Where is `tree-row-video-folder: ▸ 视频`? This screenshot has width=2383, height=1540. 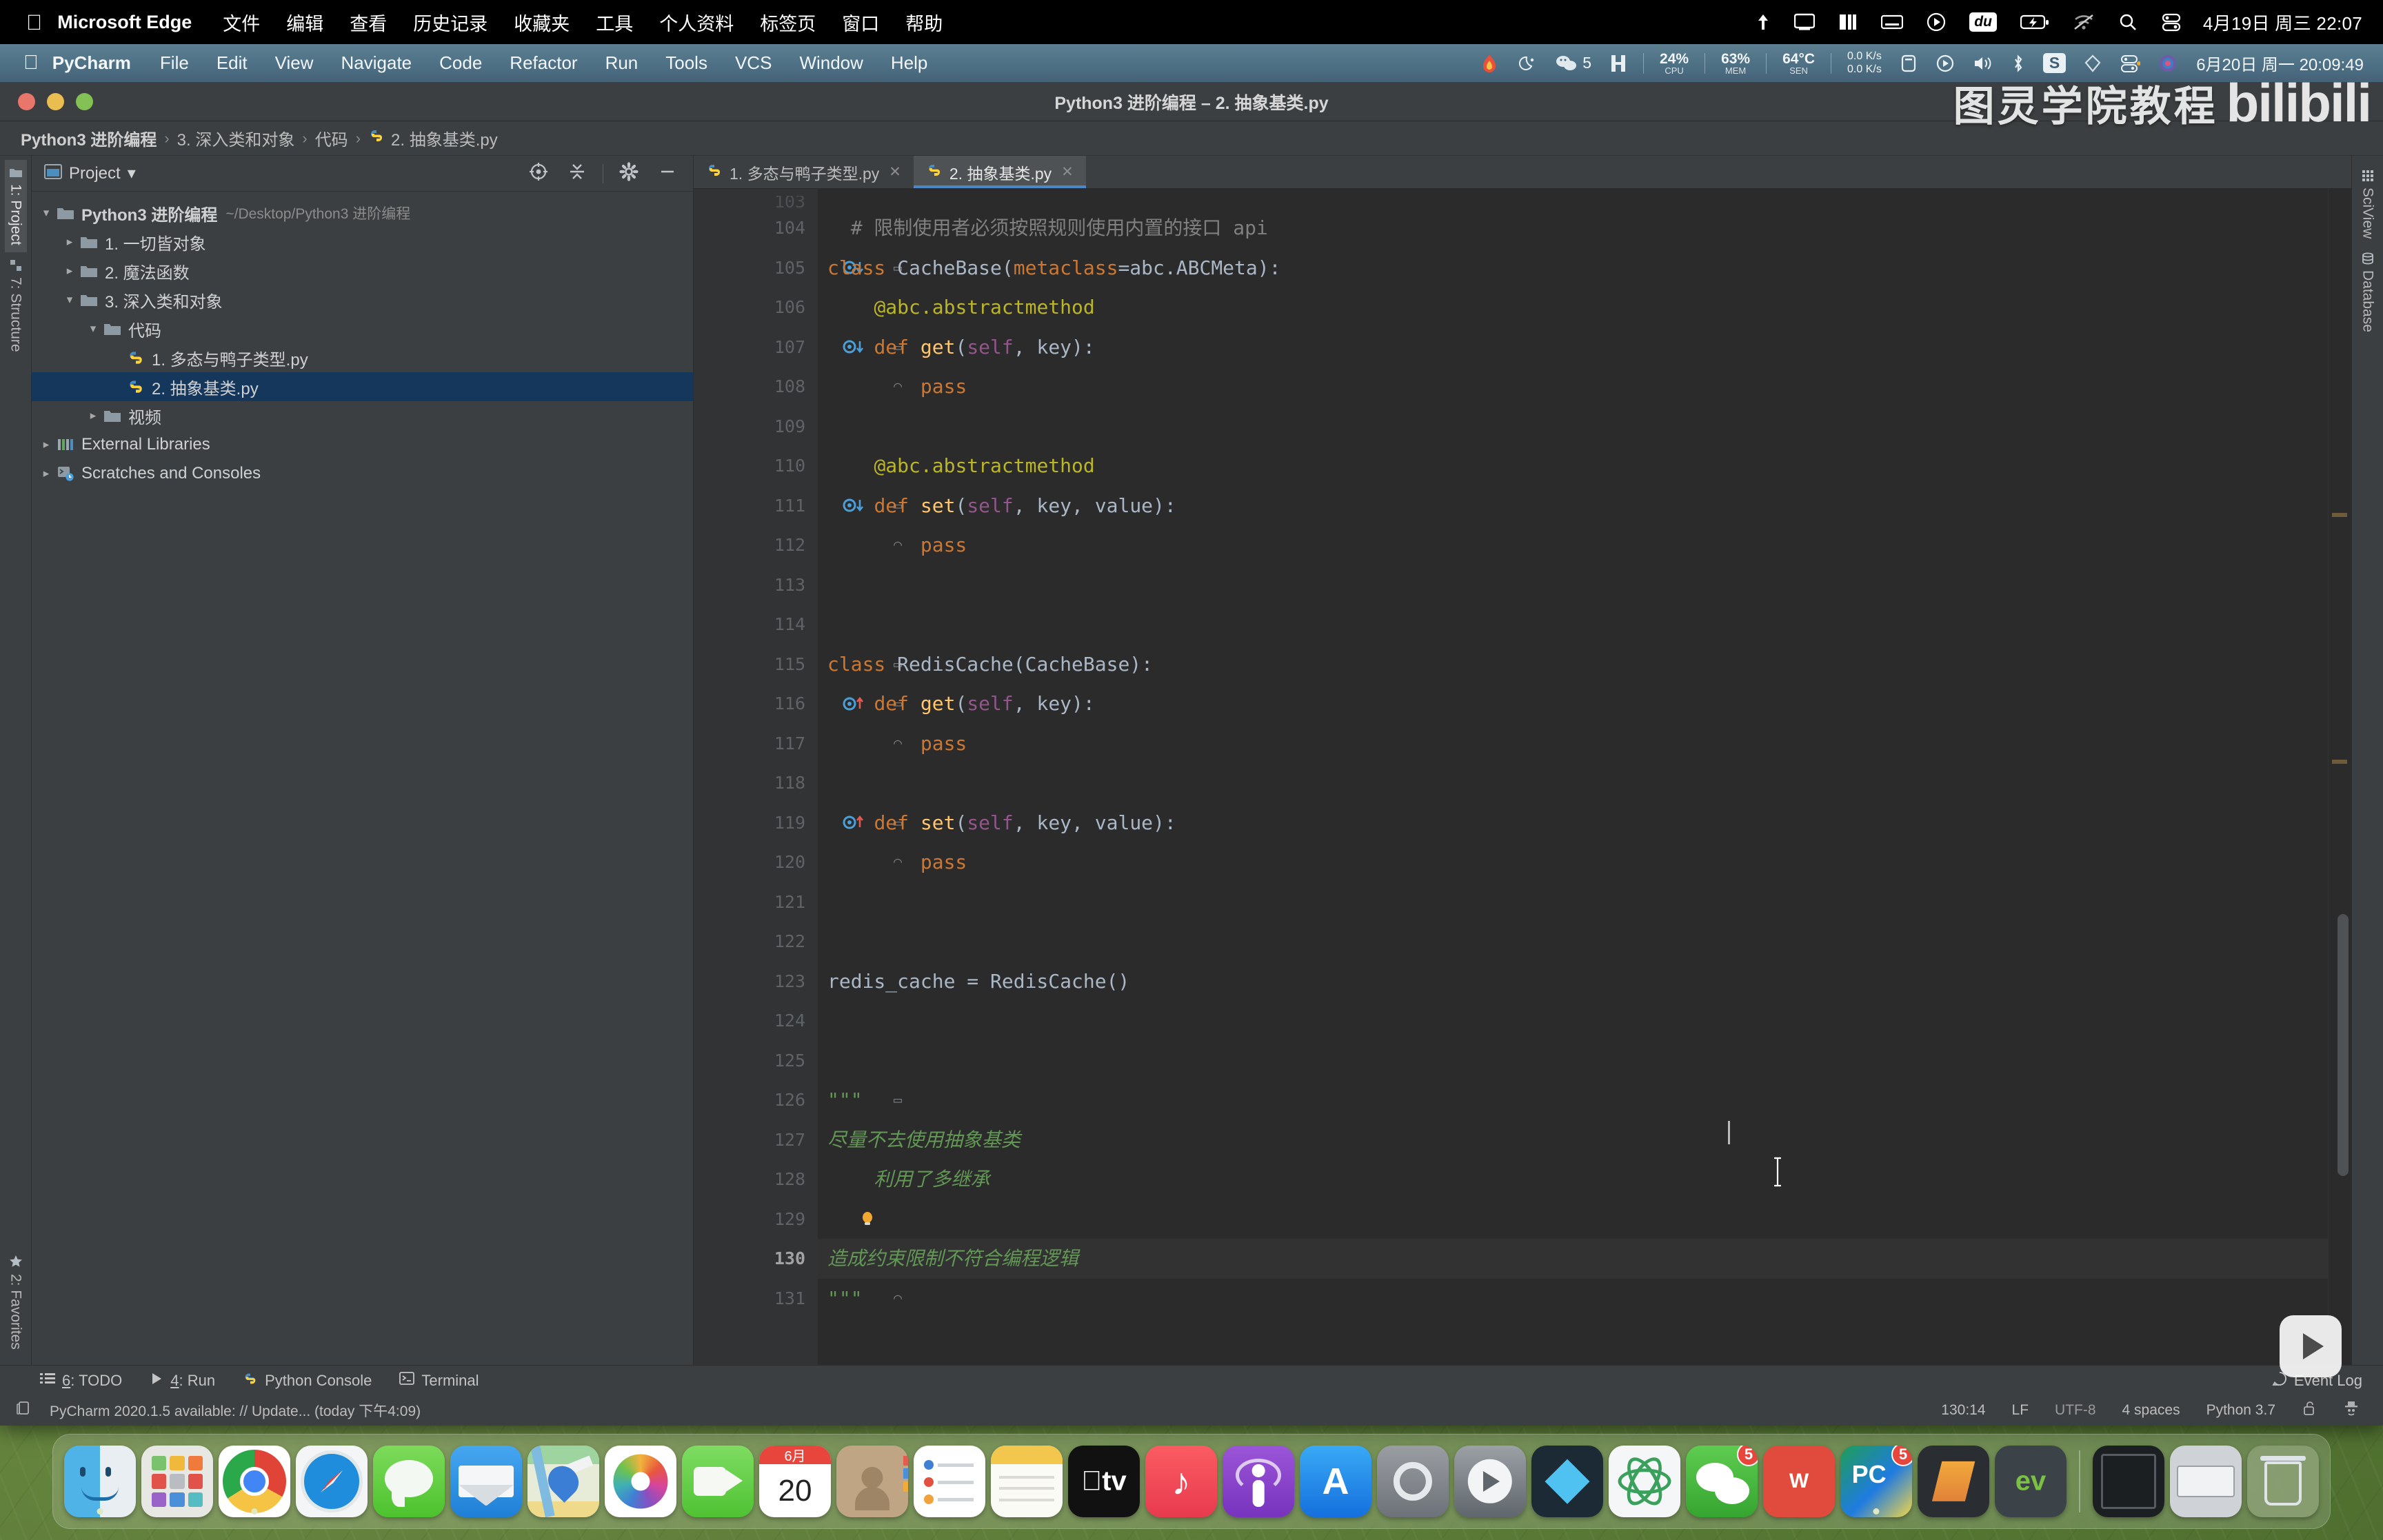 tree-row-video-folder: ▸ 视频 is located at coordinates (362, 416).